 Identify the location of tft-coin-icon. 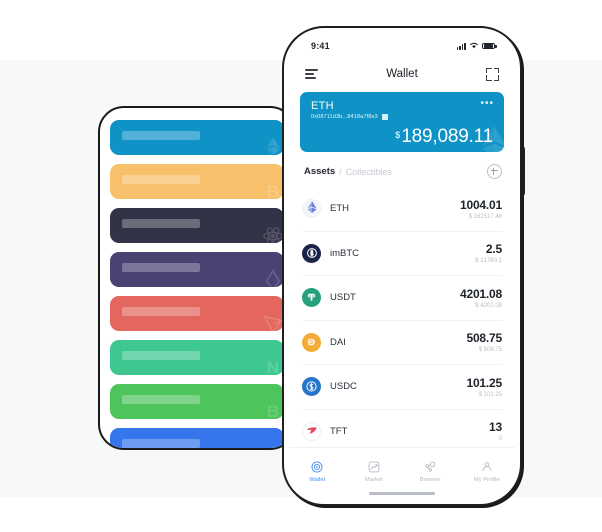
(311, 431).